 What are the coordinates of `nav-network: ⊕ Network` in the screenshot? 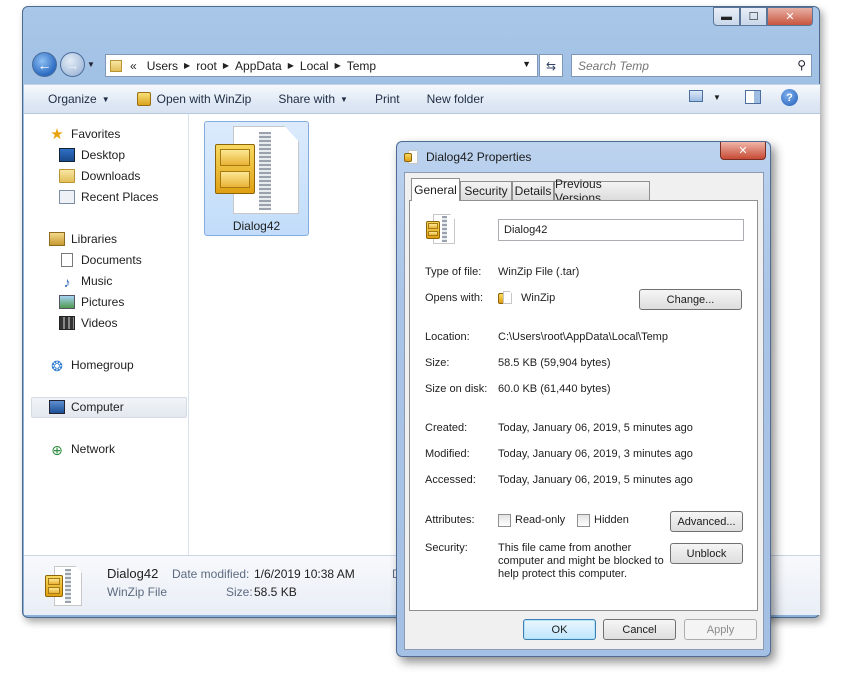 It's located at (82, 449).